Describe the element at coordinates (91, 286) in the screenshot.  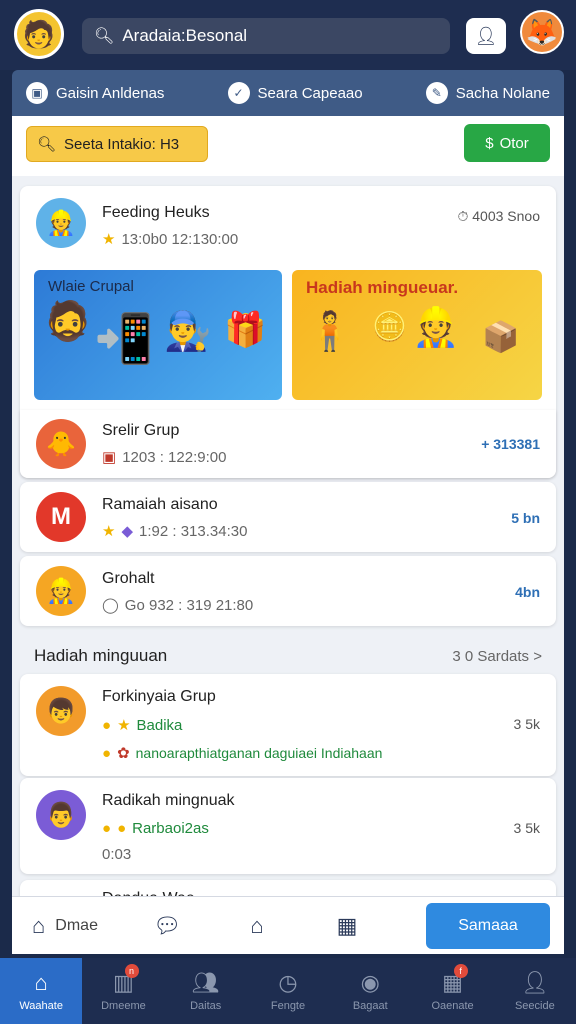
I see `banner-left-title: Wlaie Crupal` at that location.